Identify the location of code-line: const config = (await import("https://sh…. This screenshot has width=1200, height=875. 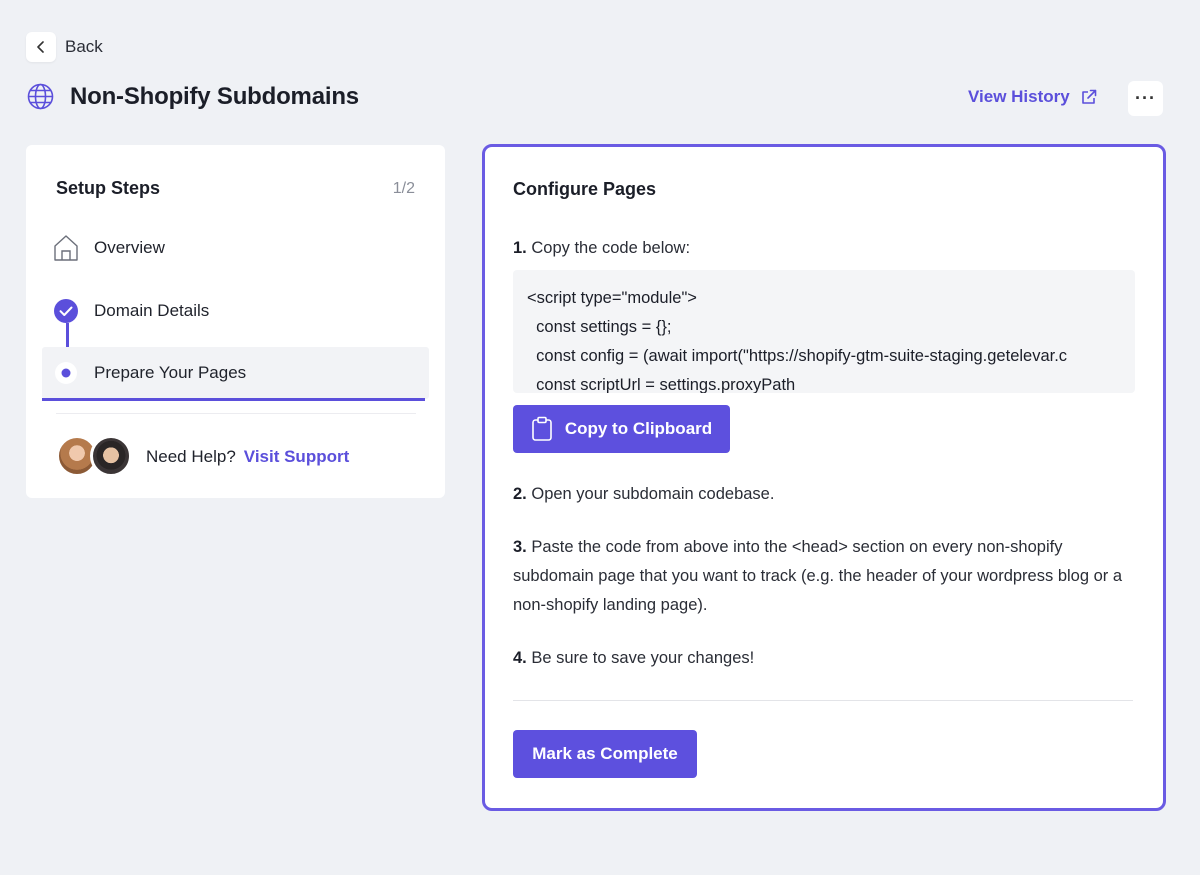
(797, 356).